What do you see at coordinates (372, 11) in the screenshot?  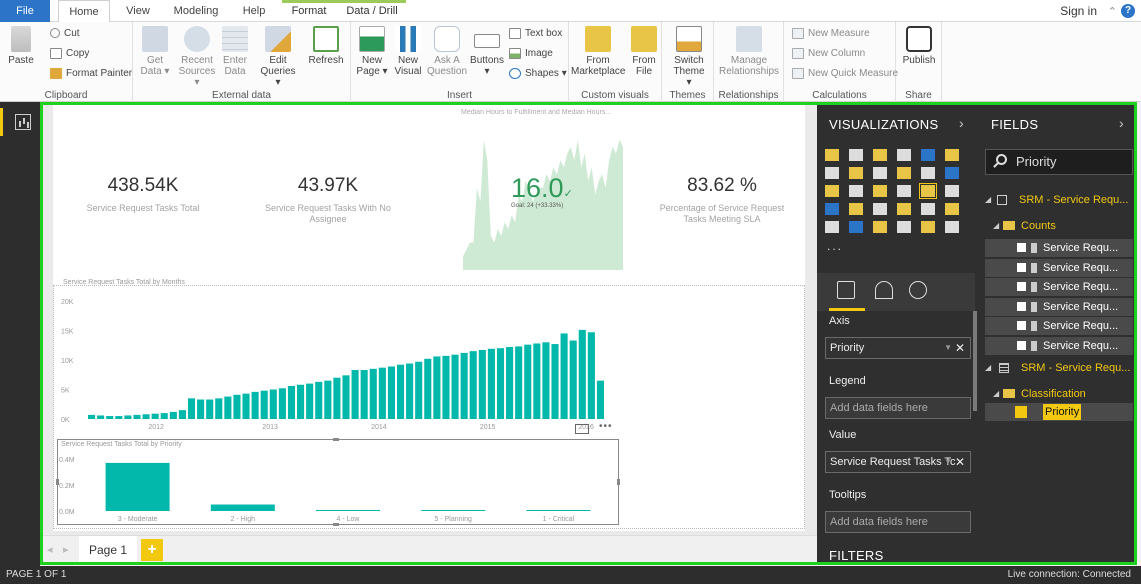 I see `tab-data-drill: Data / Drill` at bounding box center [372, 11].